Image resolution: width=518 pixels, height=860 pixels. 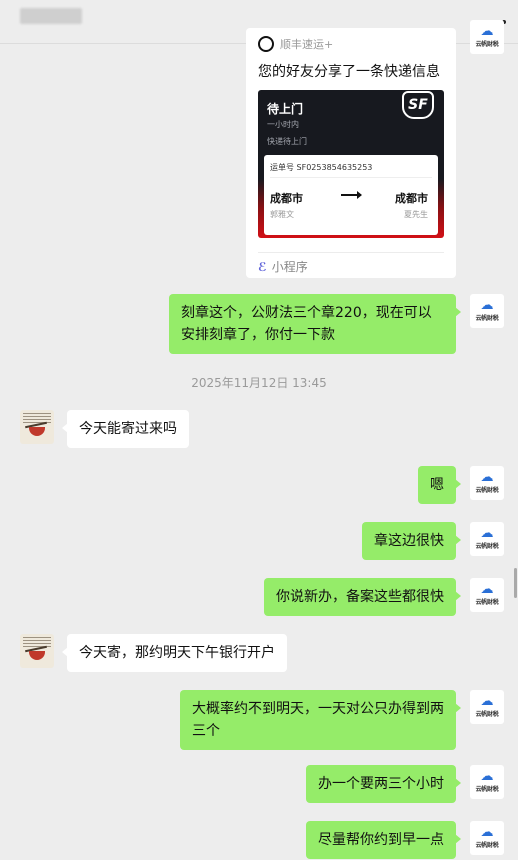 What do you see at coordinates (411, 541) in the screenshot?
I see `message-bubble-outgoing: 章这边很快` at bounding box center [411, 541].